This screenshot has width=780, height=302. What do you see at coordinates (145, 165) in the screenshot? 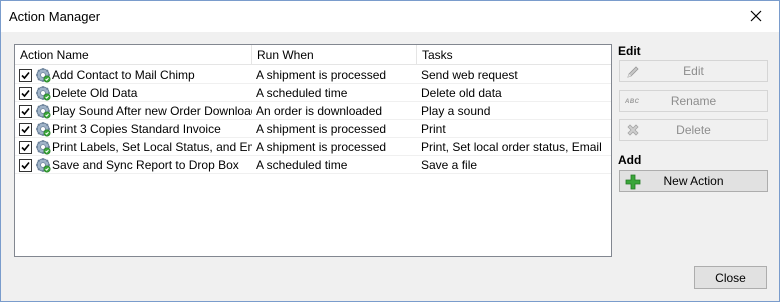
I see `action-name: Save and Sync Report to Drop Box` at bounding box center [145, 165].